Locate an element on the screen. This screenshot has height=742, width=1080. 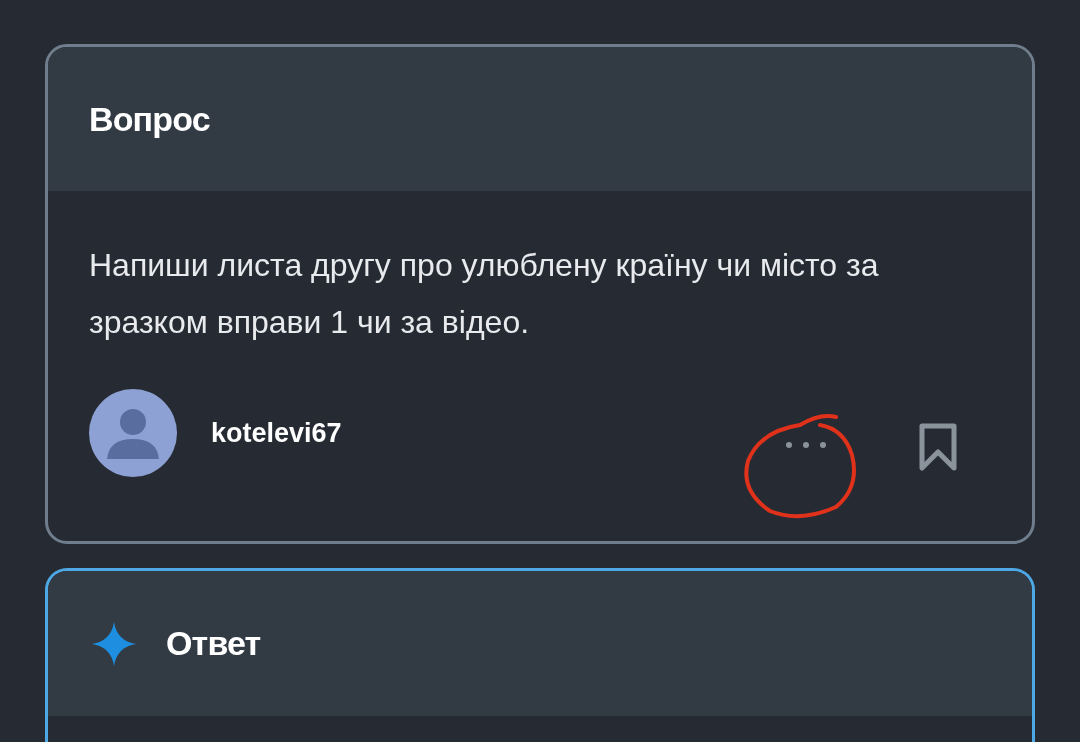
avatar-icon is located at coordinates (133, 433).